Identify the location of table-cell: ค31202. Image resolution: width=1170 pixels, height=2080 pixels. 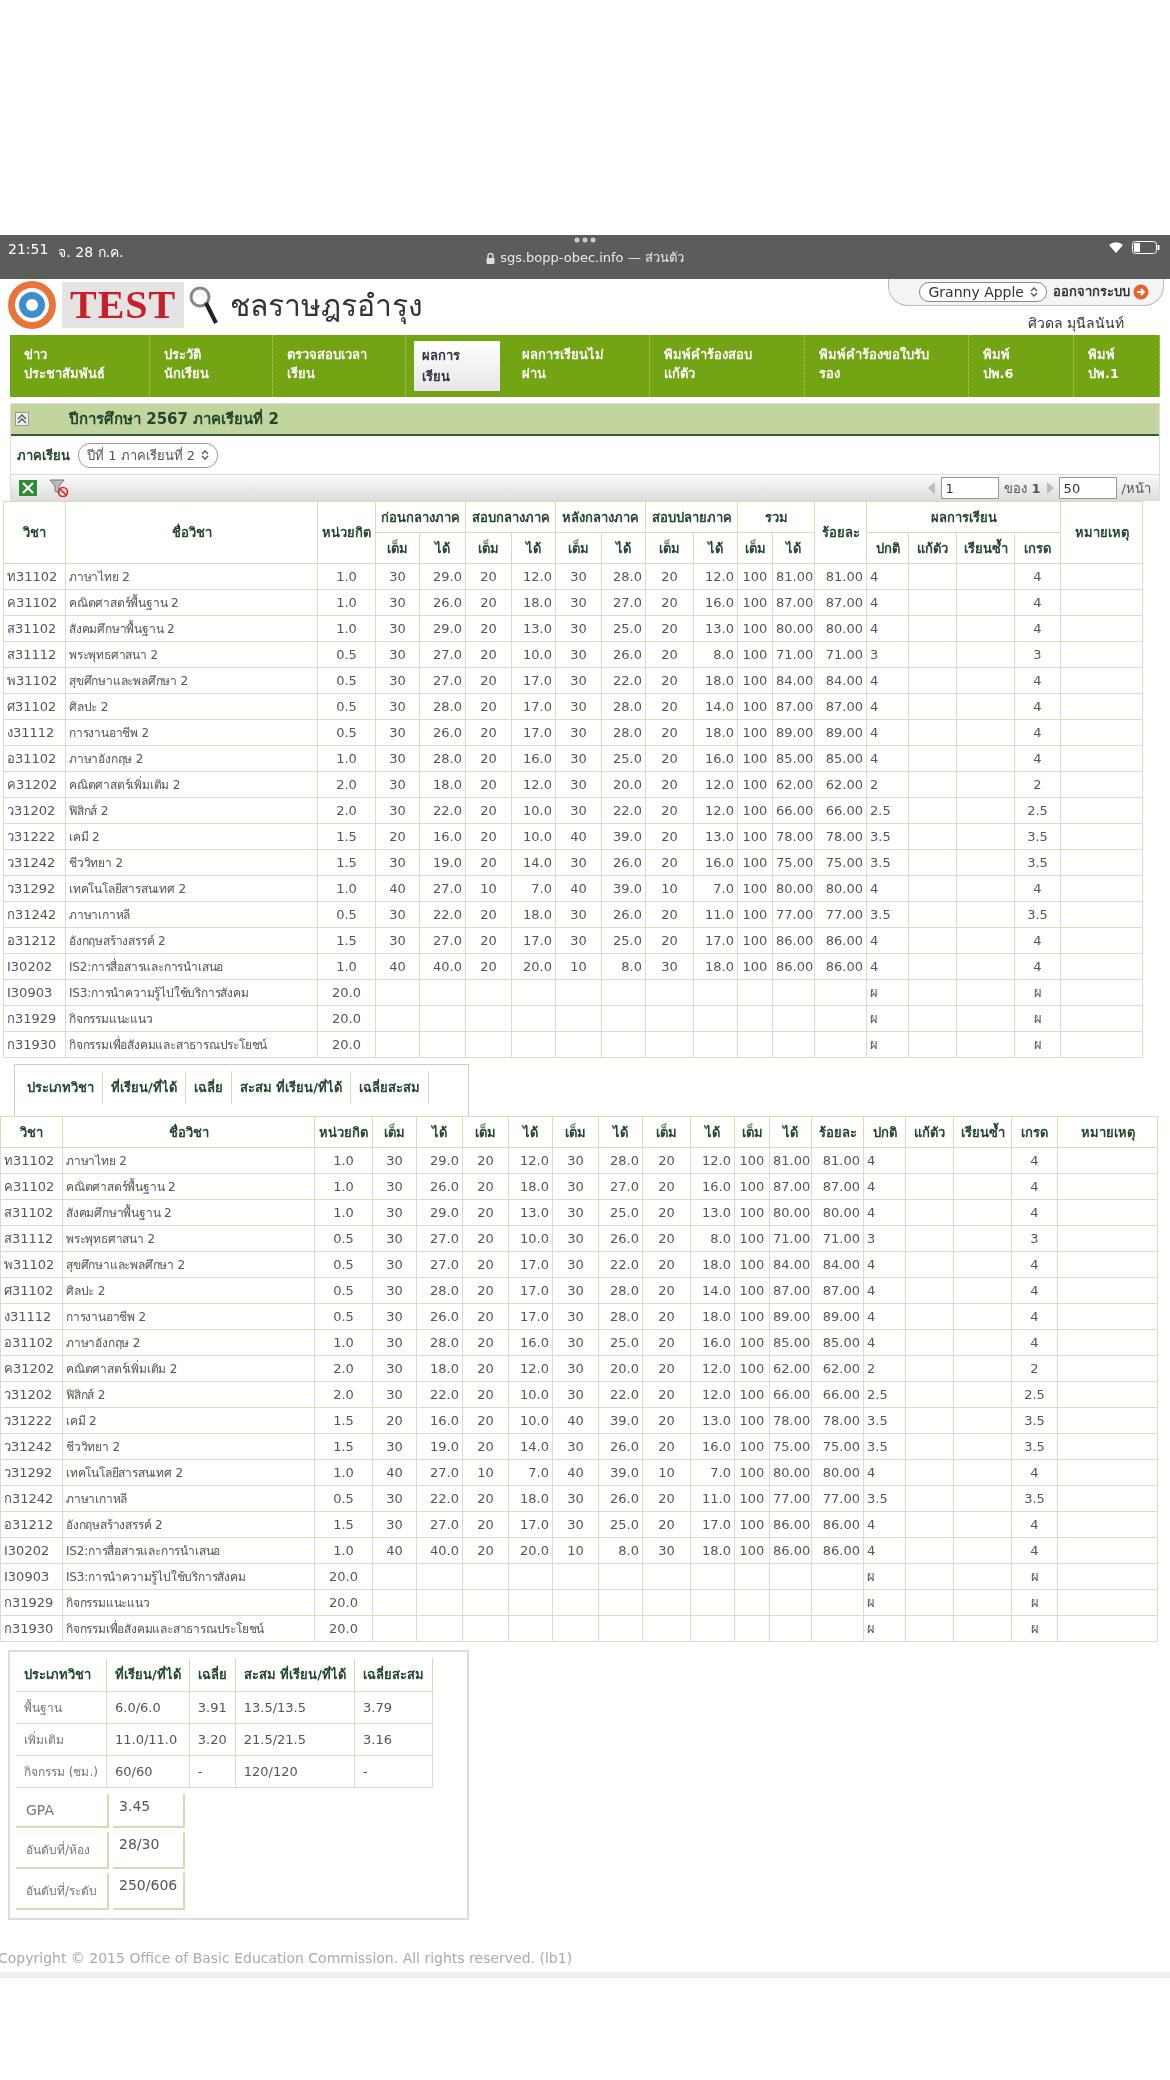
(34, 784).